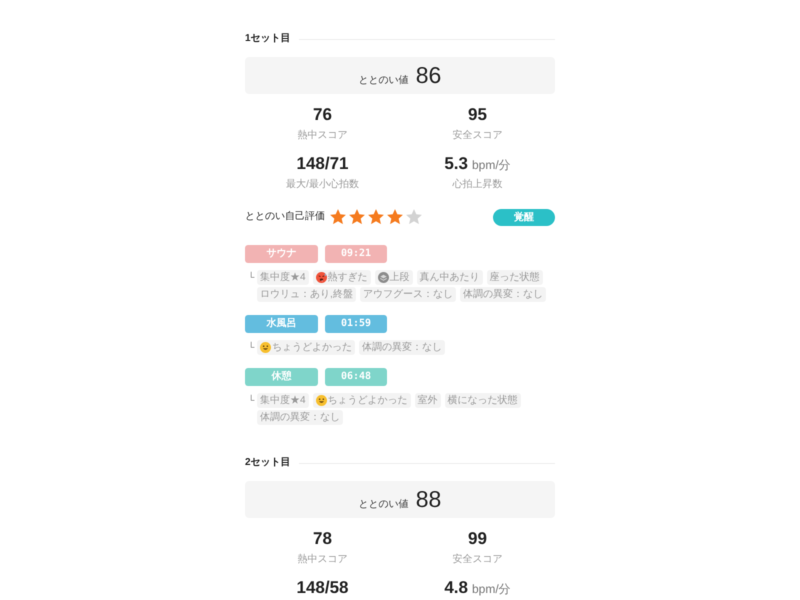 The height and width of the screenshot is (600, 800). Describe the element at coordinates (514, 277) in the screenshot. I see `detail-tag: 座った状態` at that location.